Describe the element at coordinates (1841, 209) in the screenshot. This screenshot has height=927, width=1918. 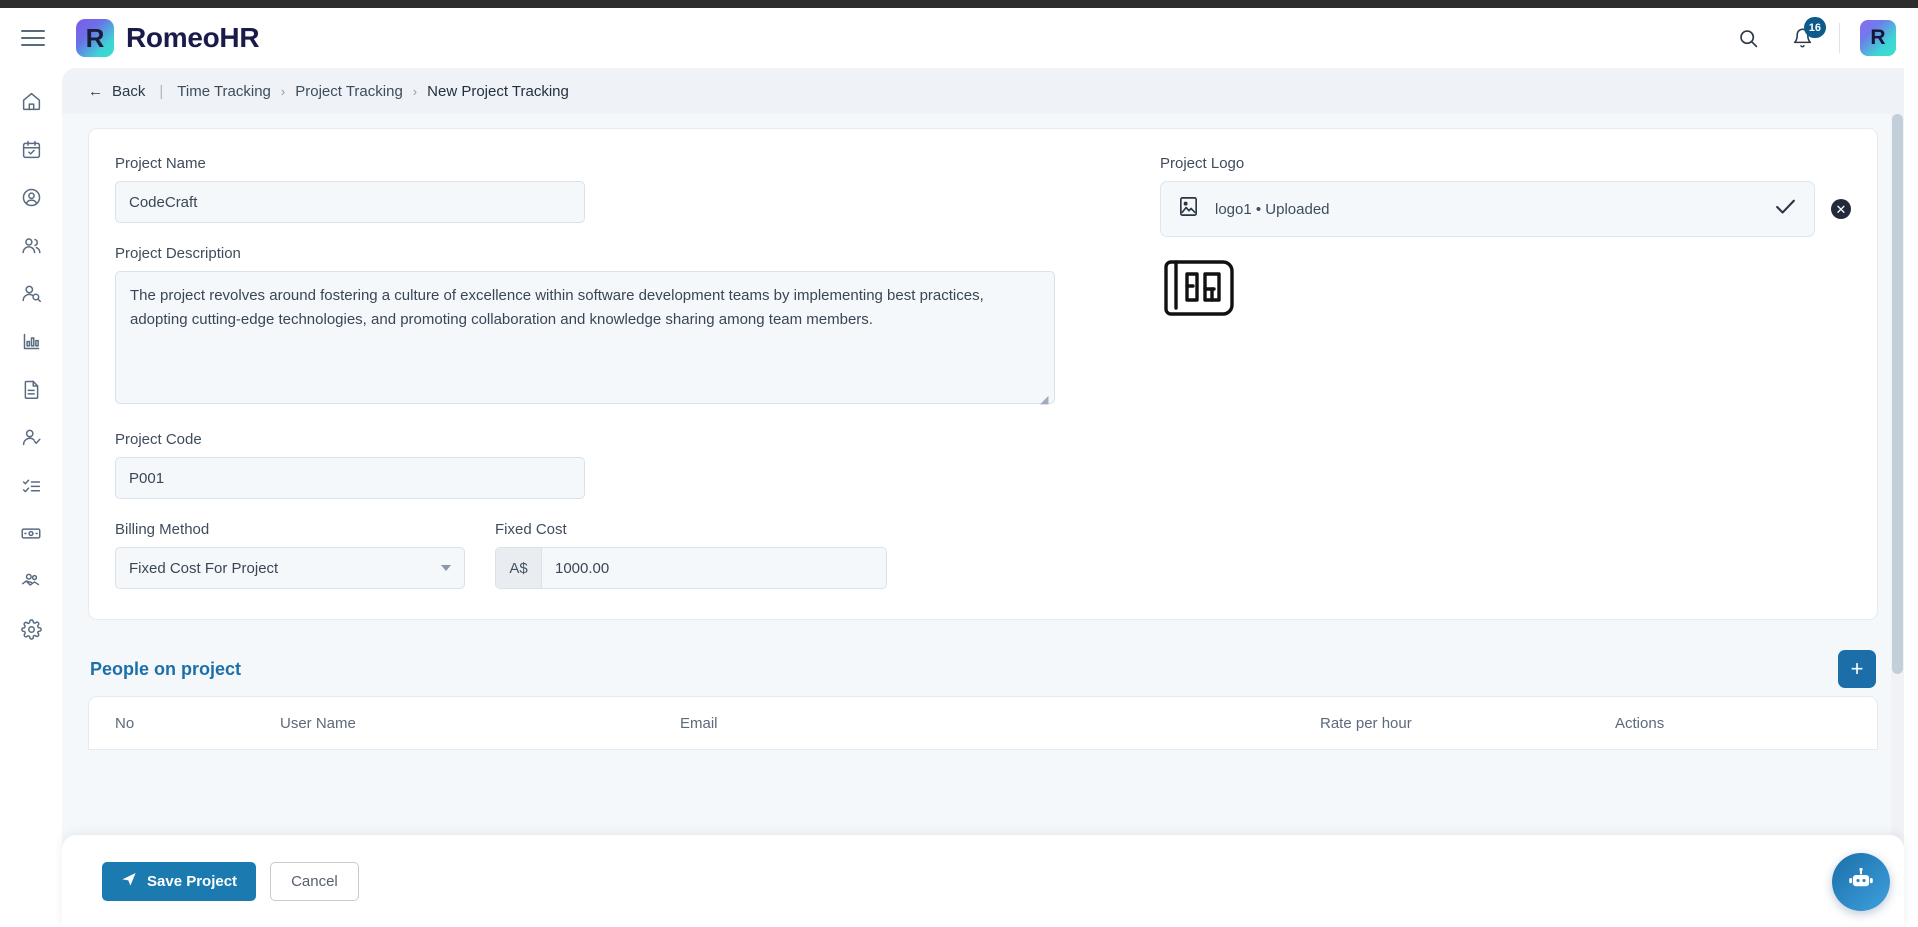
I see `remove-file-button: ✕` at that location.